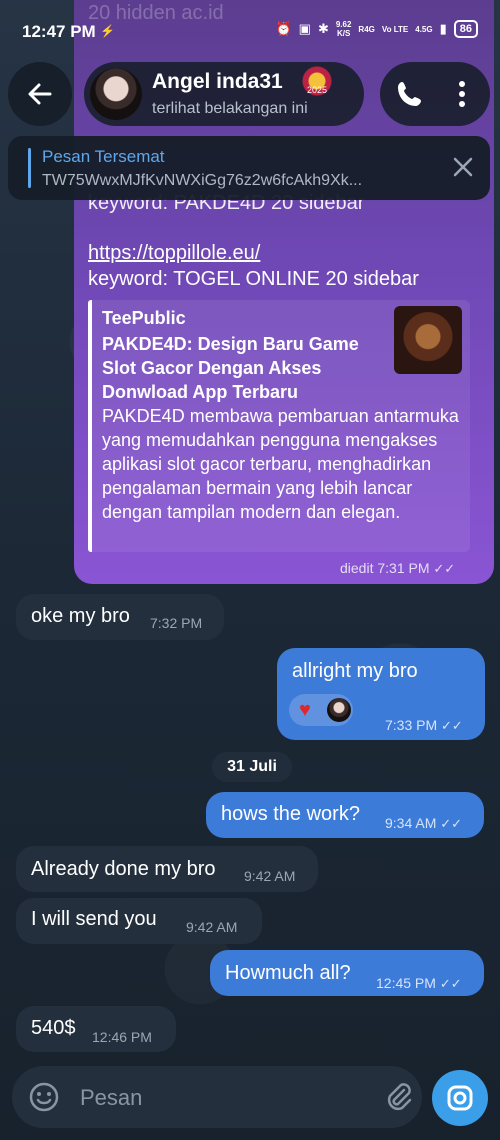 The width and height of the screenshot is (500, 1140). Describe the element at coordinates (435, 94) in the screenshot. I see `header-actions` at that location.